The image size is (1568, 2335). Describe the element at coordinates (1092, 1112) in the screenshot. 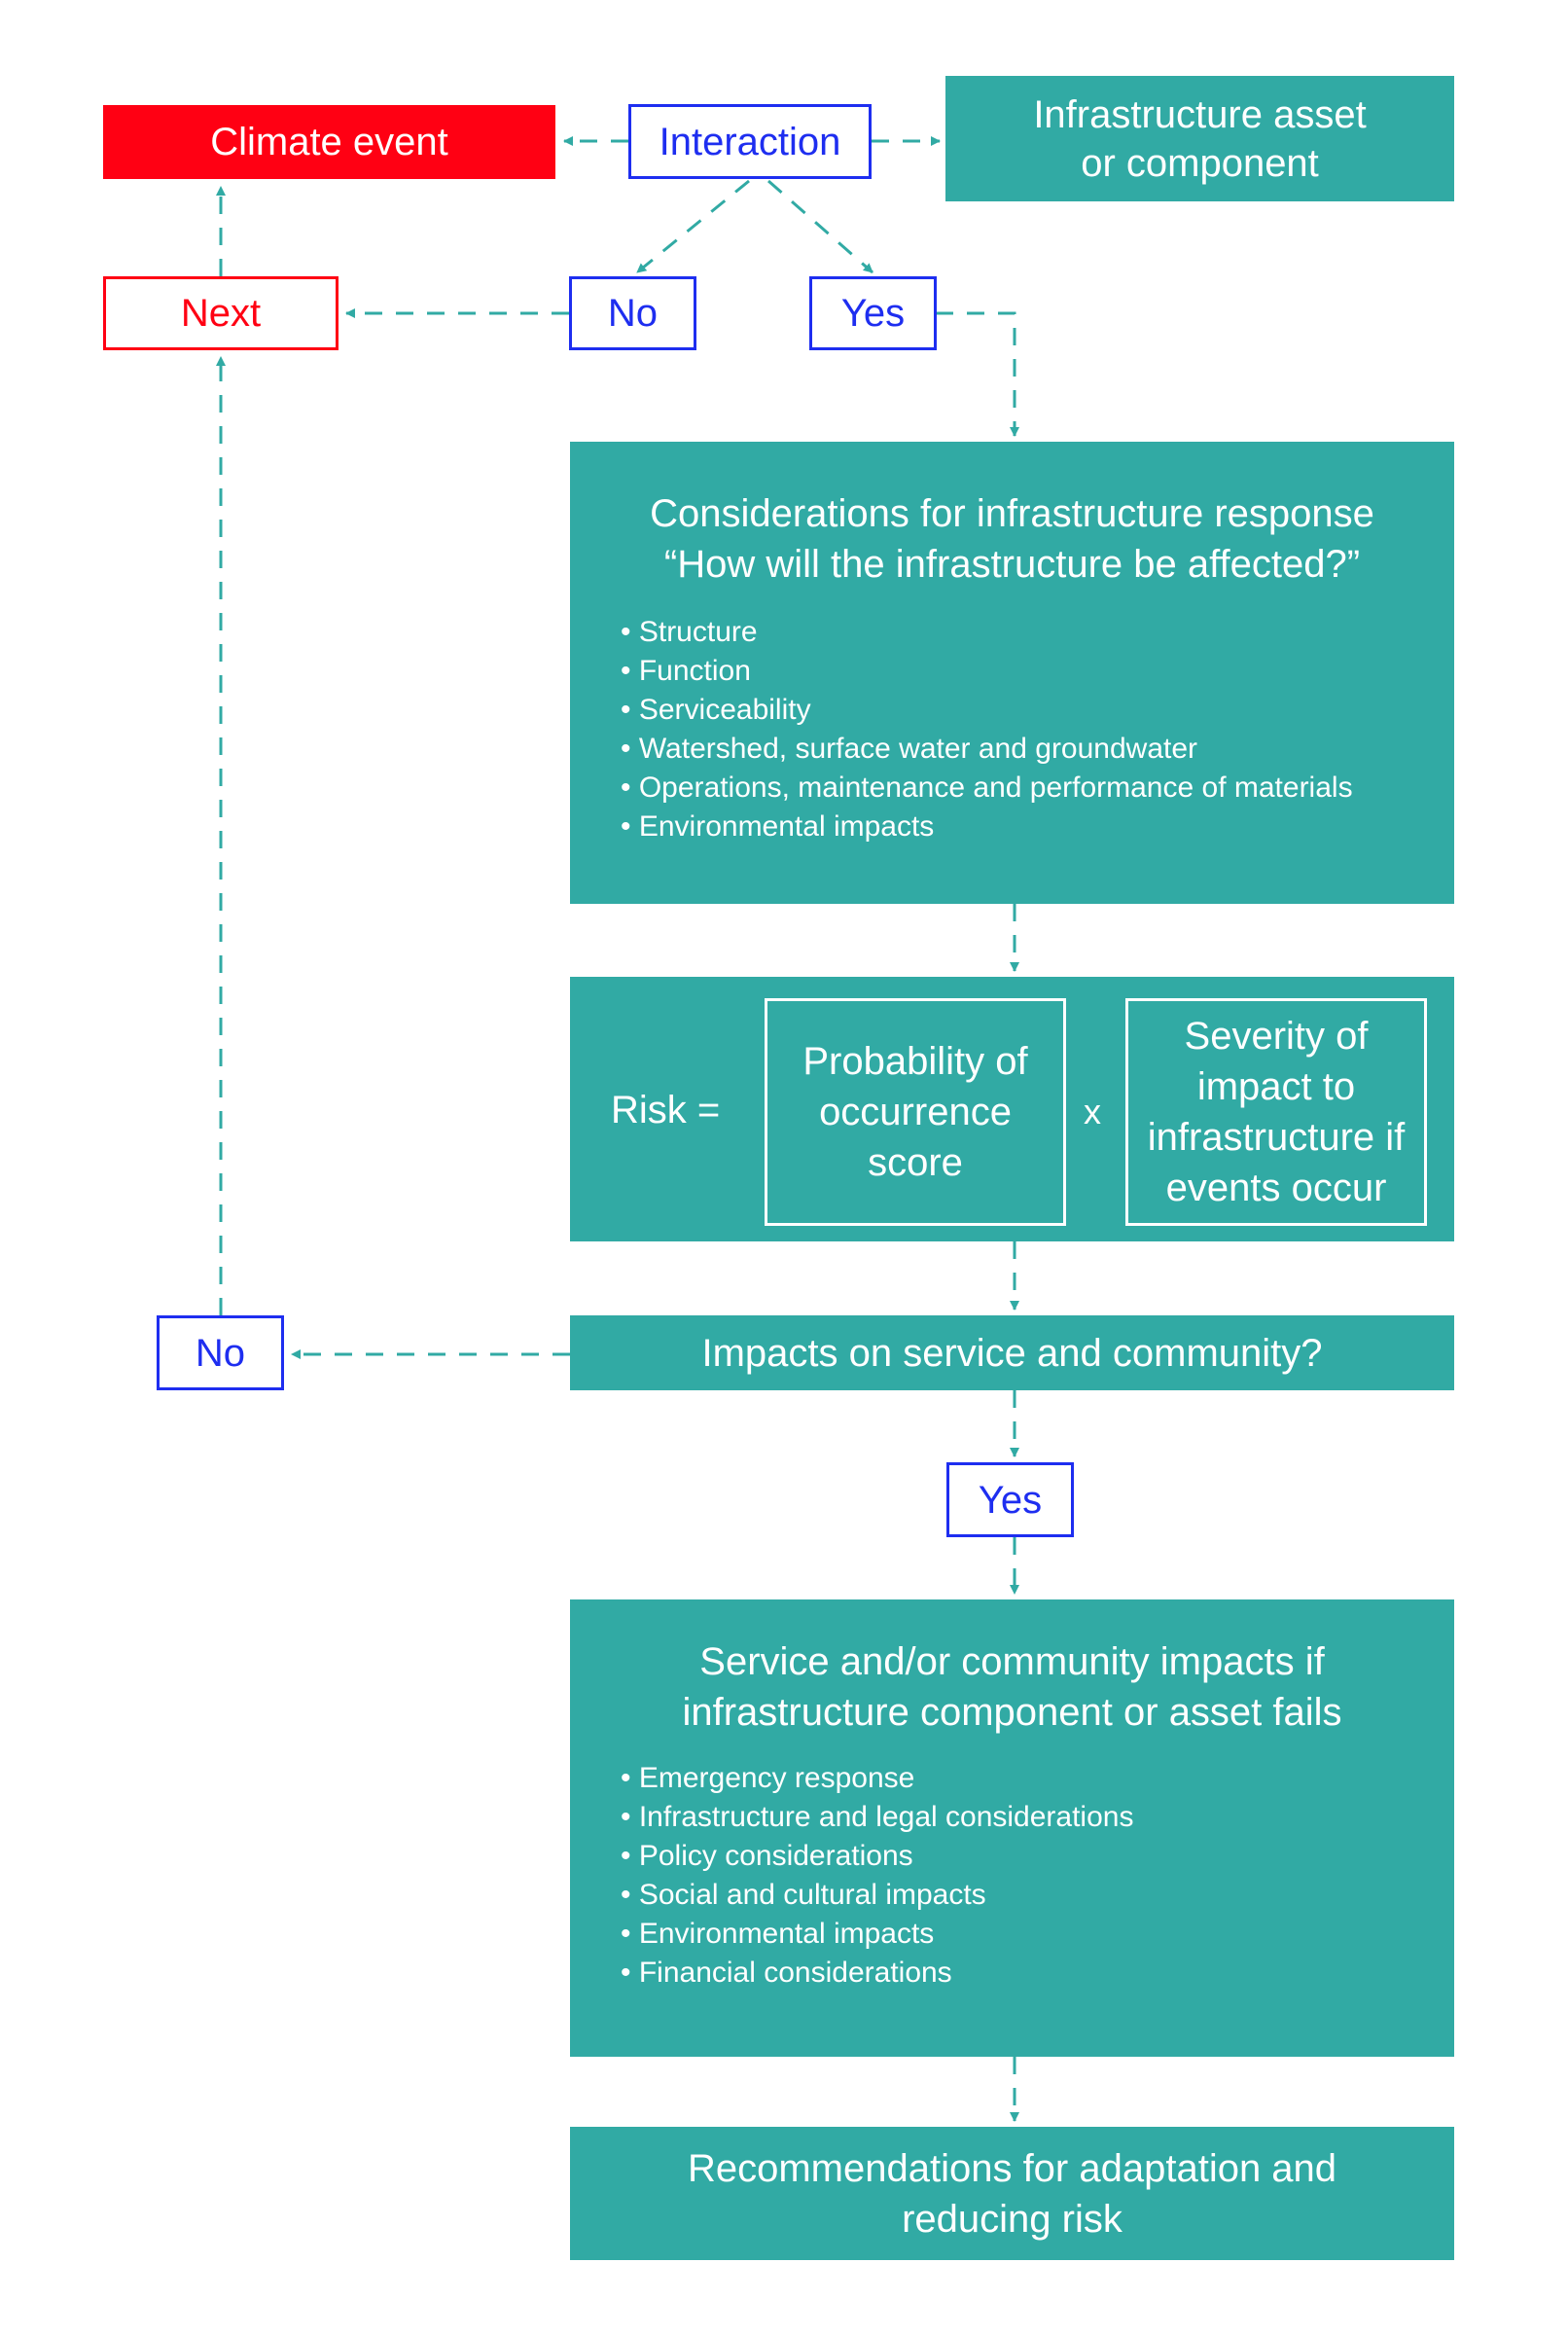

I see `multiply-operator: x` at that location.